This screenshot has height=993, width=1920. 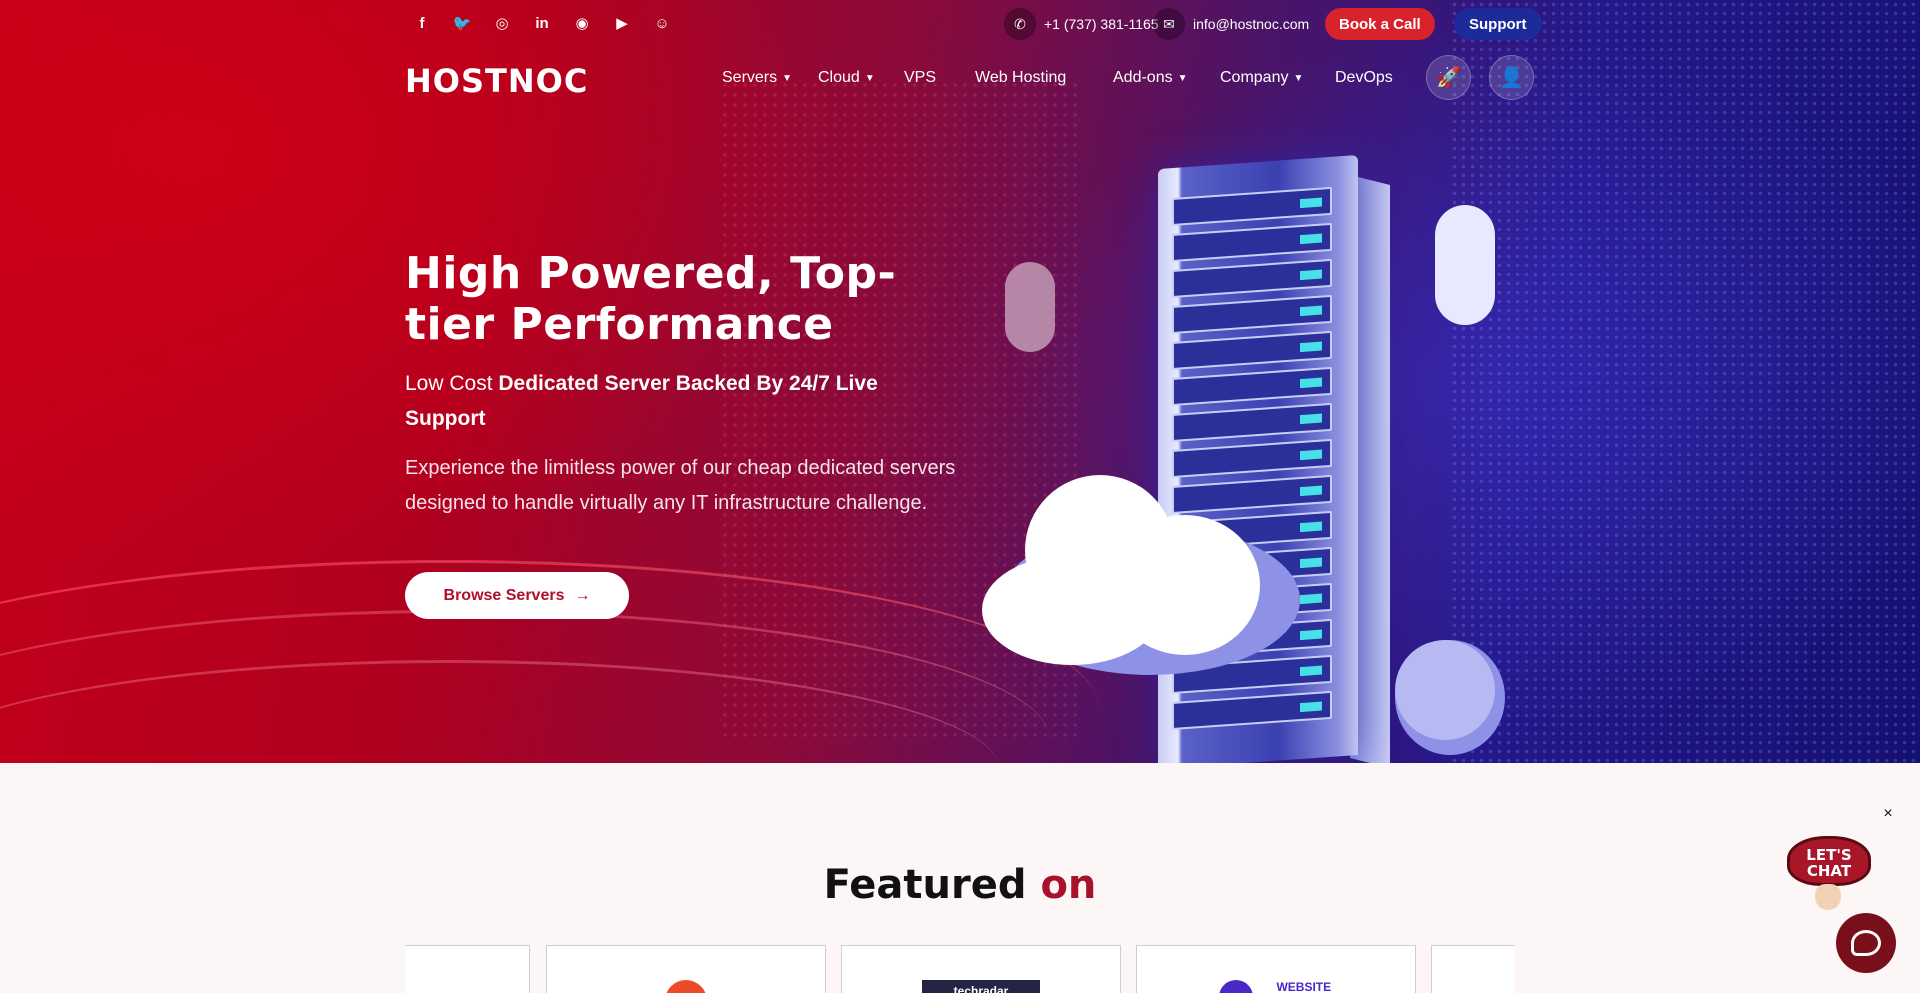 I want to click on nav-web-hosting-label: Web Hosting, so click(x=1021, y=77).